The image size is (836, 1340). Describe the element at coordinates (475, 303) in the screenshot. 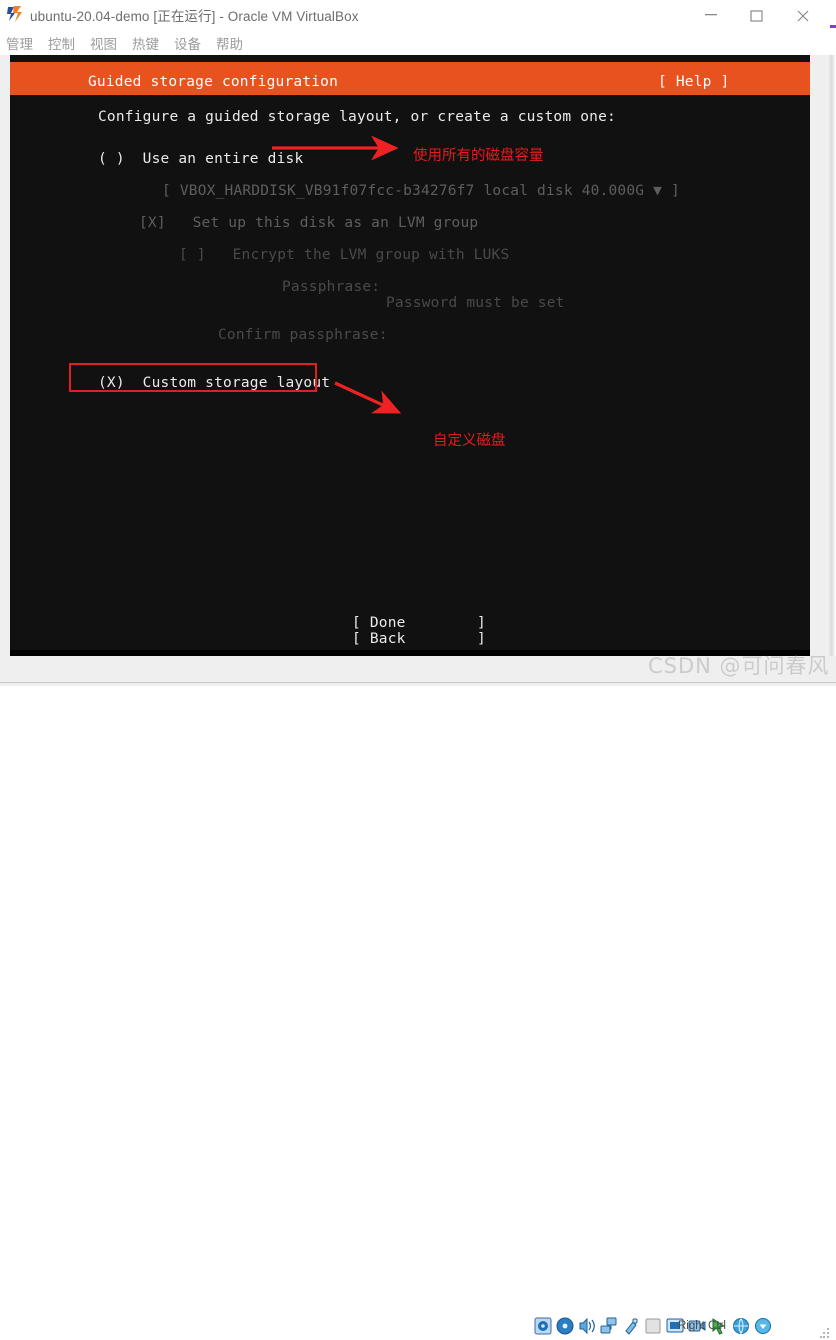

I see `passphrase-error-message: Password must be set` at that location.